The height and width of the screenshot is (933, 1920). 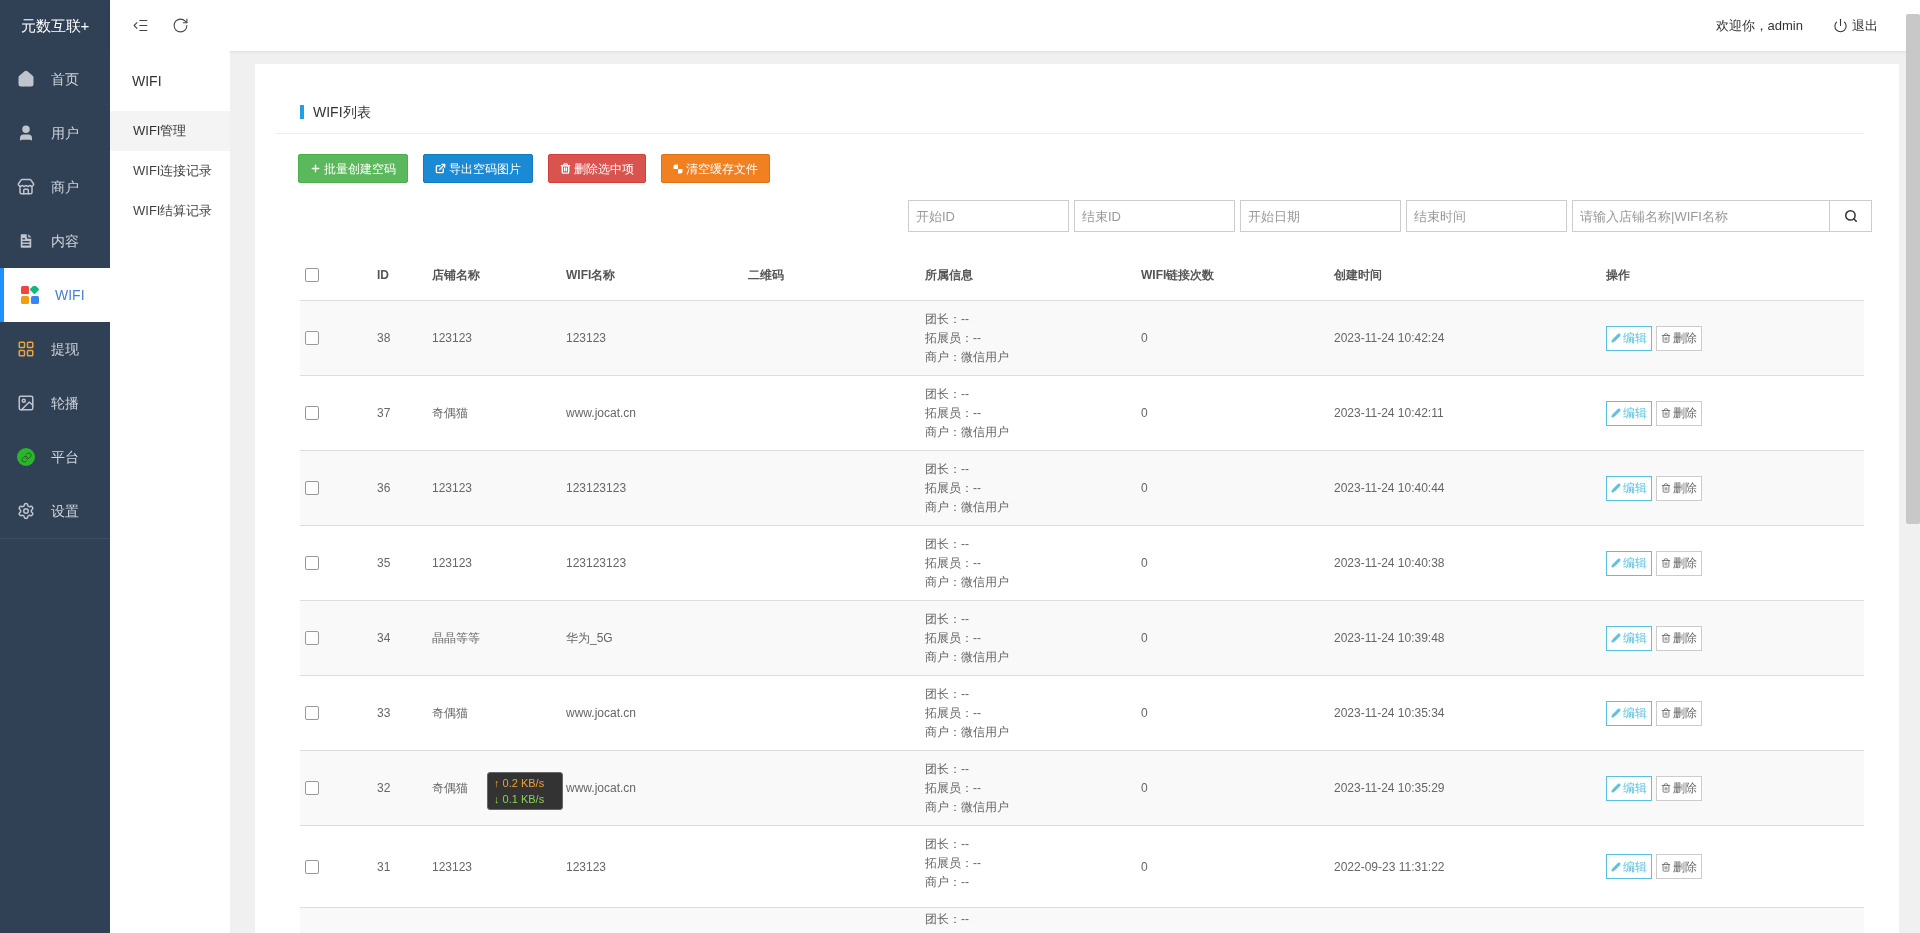 What do you see at coordinates (170, 131) in the screenshot?
I see `submenu-item: WIFI管理` at bounding box center [170, 131].